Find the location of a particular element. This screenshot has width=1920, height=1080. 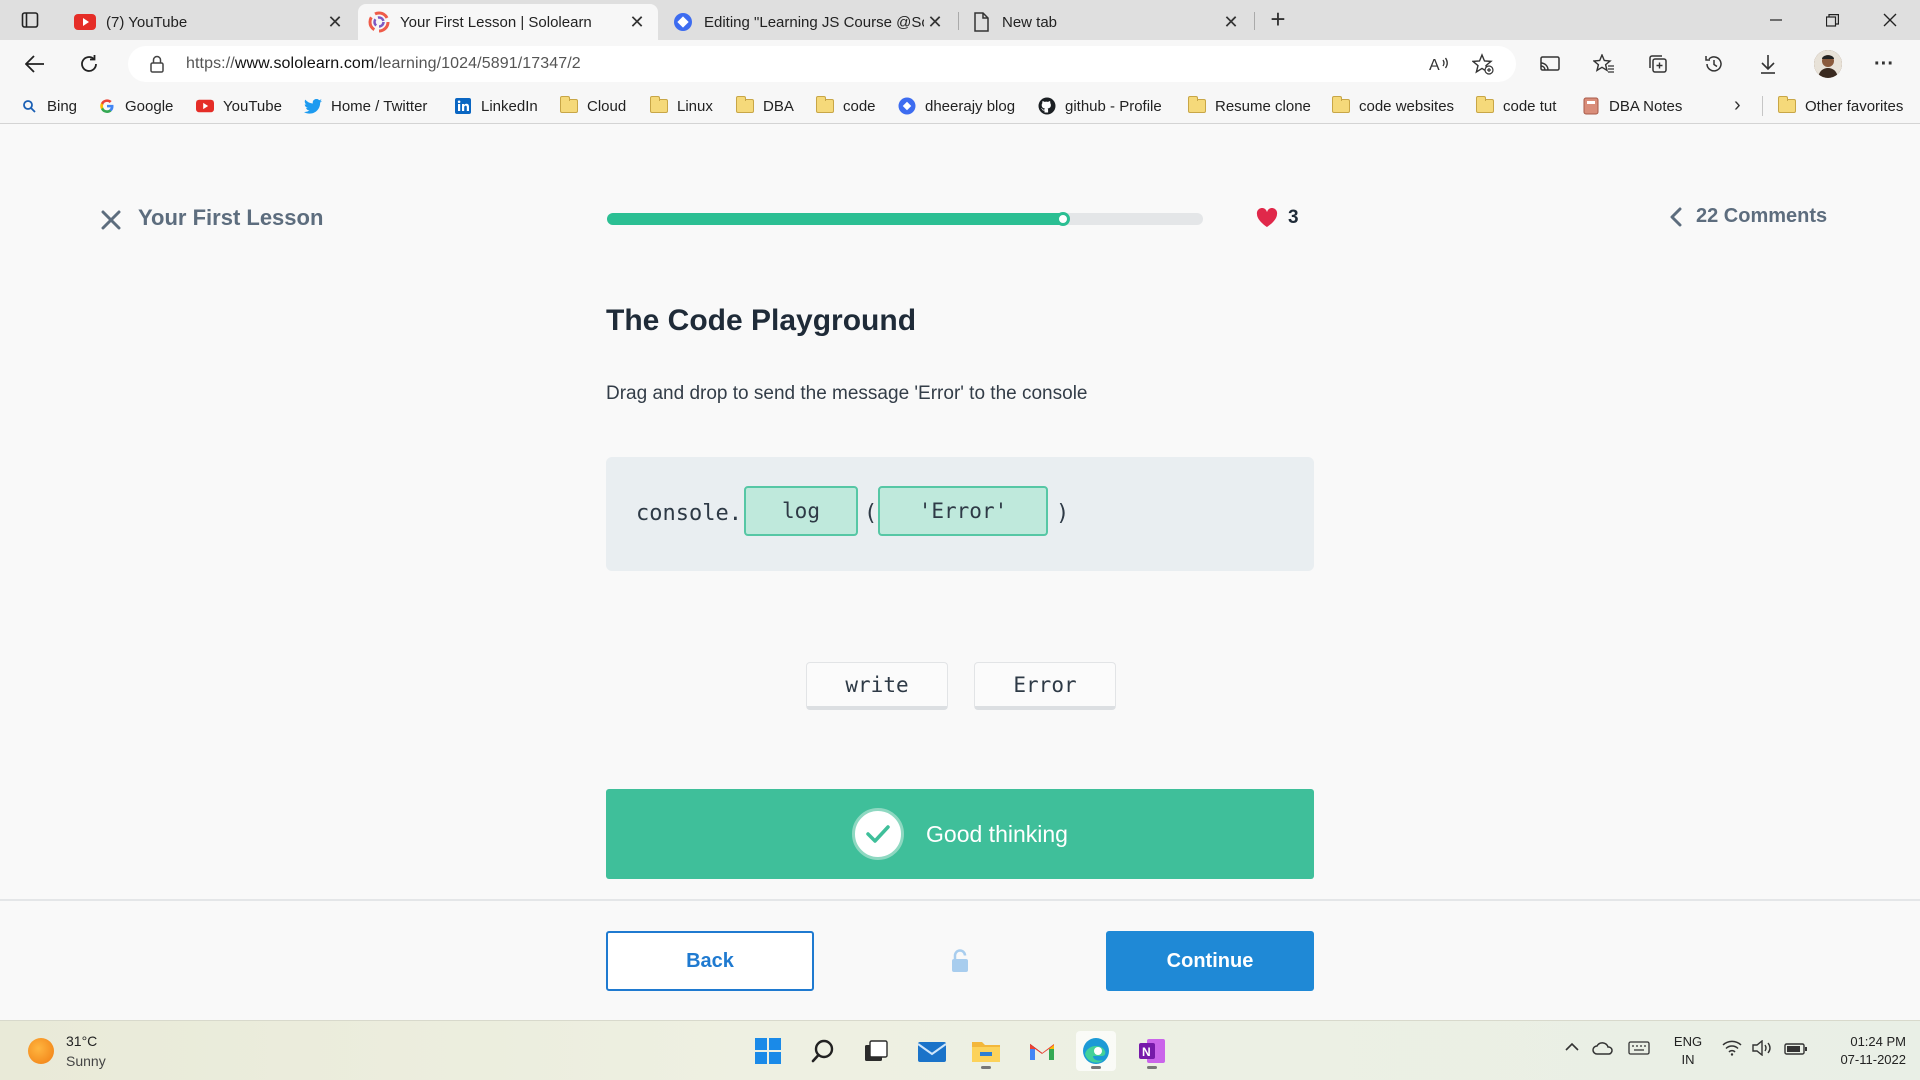

chevron-right-icon: › is located at coordinates (1737, 105).